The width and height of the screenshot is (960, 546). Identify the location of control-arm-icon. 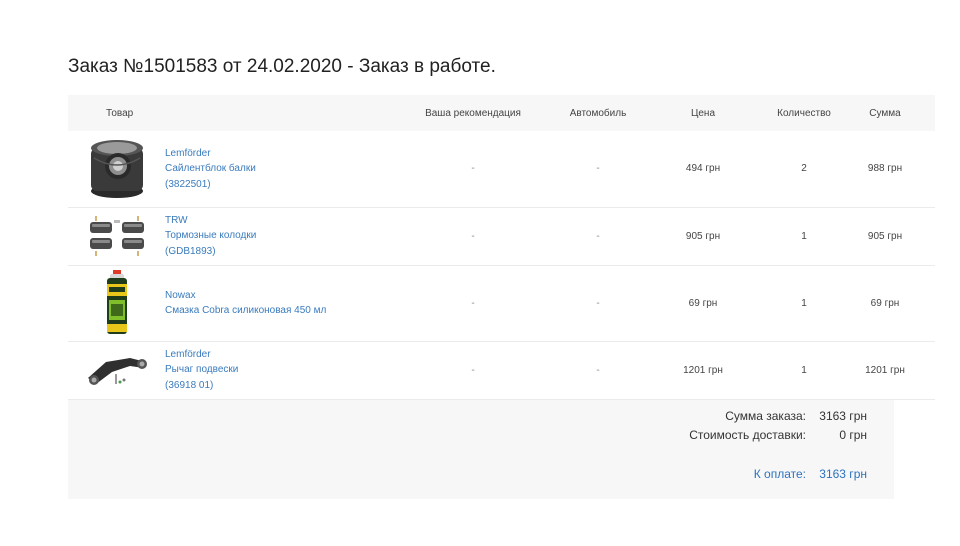
(116, 370).